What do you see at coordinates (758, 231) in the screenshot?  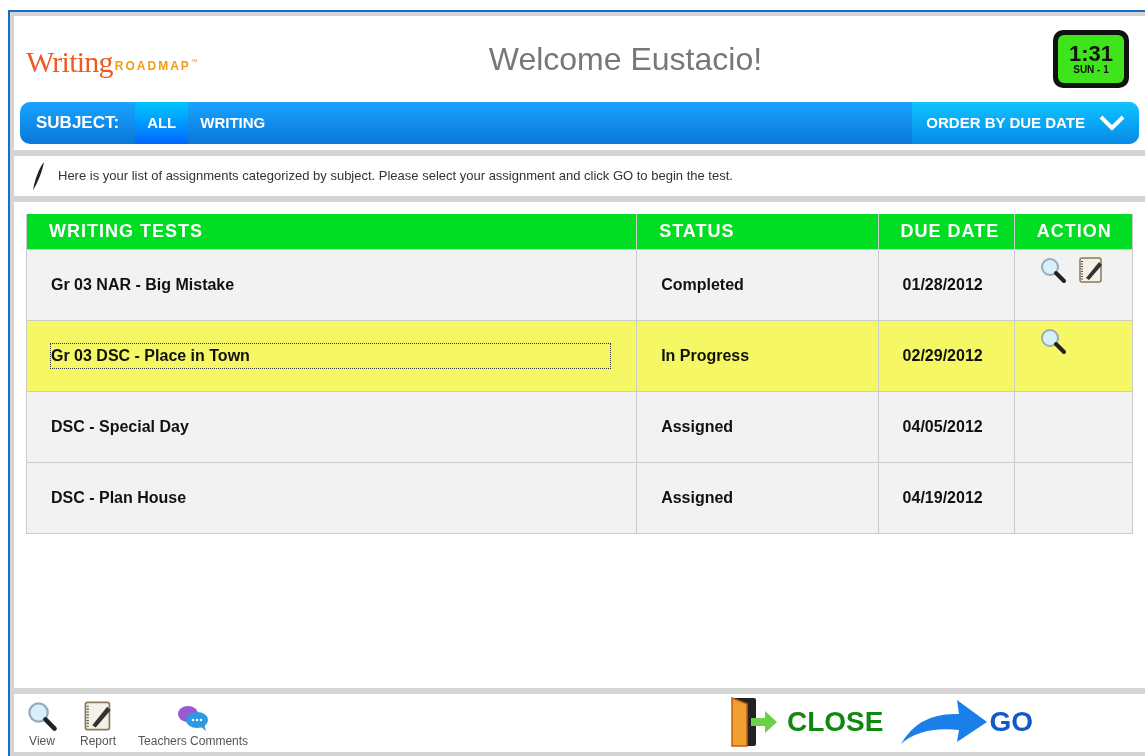 I see `column-header: STATUS` at bounding box center [758, 231].